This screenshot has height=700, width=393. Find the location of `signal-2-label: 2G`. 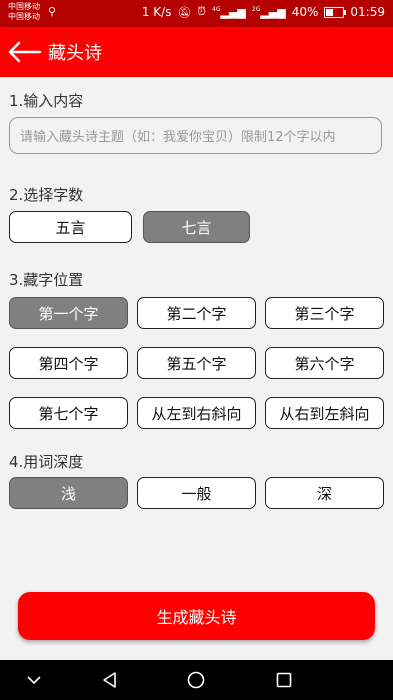

signal-2-label: 2G is located at coordinates (256, 9).